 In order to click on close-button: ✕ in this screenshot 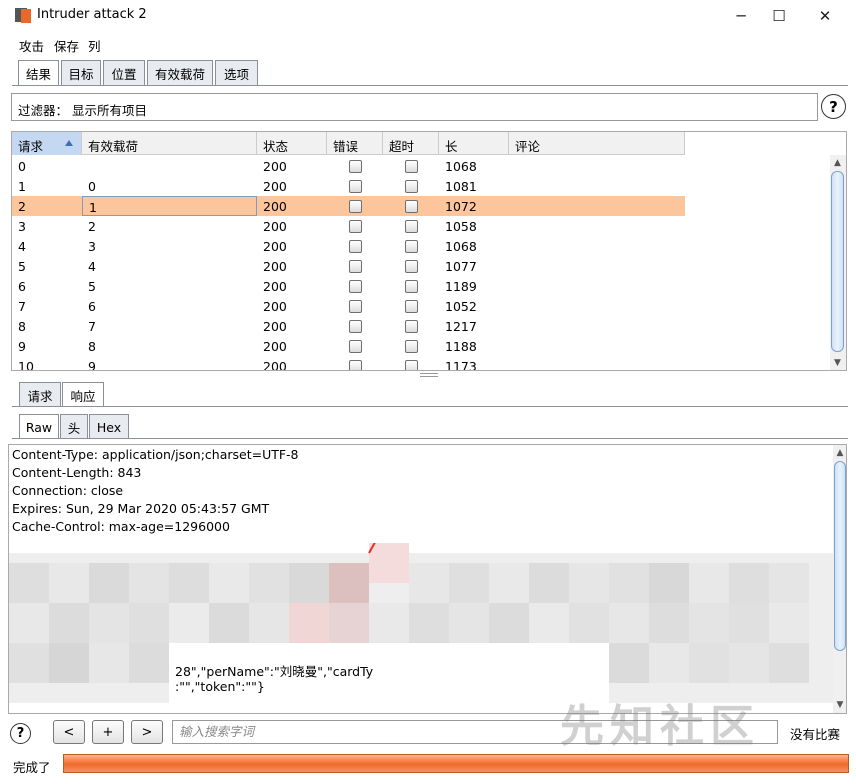, I will do `click(825, 15)`.